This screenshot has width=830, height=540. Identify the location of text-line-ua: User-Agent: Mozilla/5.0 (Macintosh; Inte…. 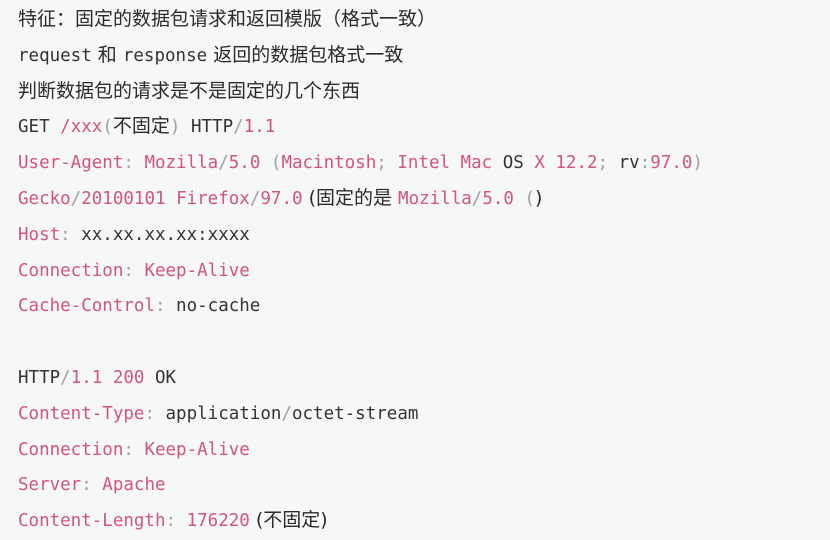
(424, 163).